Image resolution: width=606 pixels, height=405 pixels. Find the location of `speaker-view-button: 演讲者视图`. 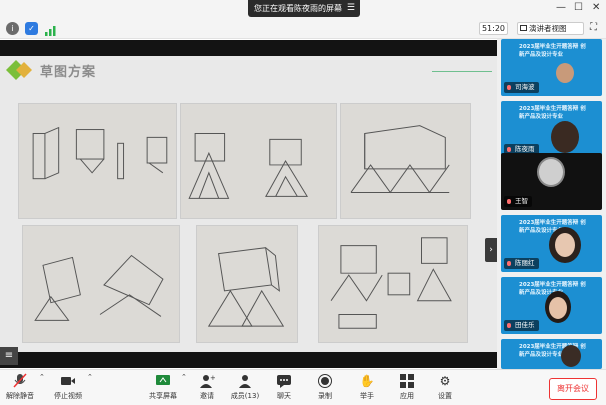

speaker-view-button: 演讲者视图 is located at coordinates (550, 28).